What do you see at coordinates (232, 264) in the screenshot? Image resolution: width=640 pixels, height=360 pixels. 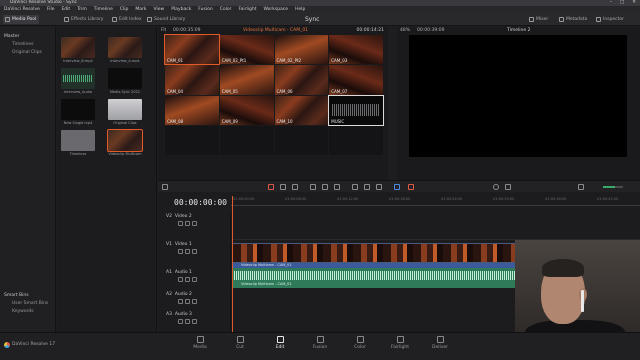 I see `timeline-playhead` at bounding box center [232, 264].